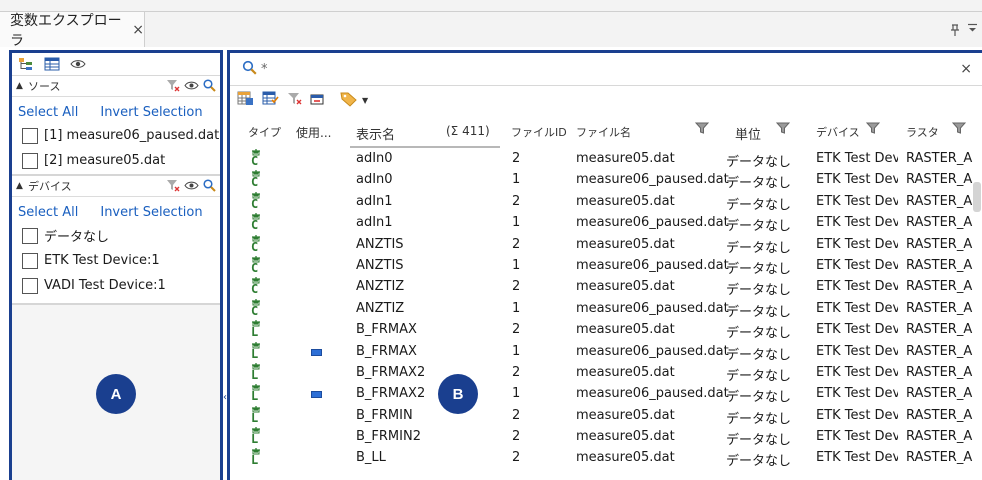  Describe the element at coordinates (603, 132) in the screenshot. I see `column-header-file-name: ファイル名` at that location.